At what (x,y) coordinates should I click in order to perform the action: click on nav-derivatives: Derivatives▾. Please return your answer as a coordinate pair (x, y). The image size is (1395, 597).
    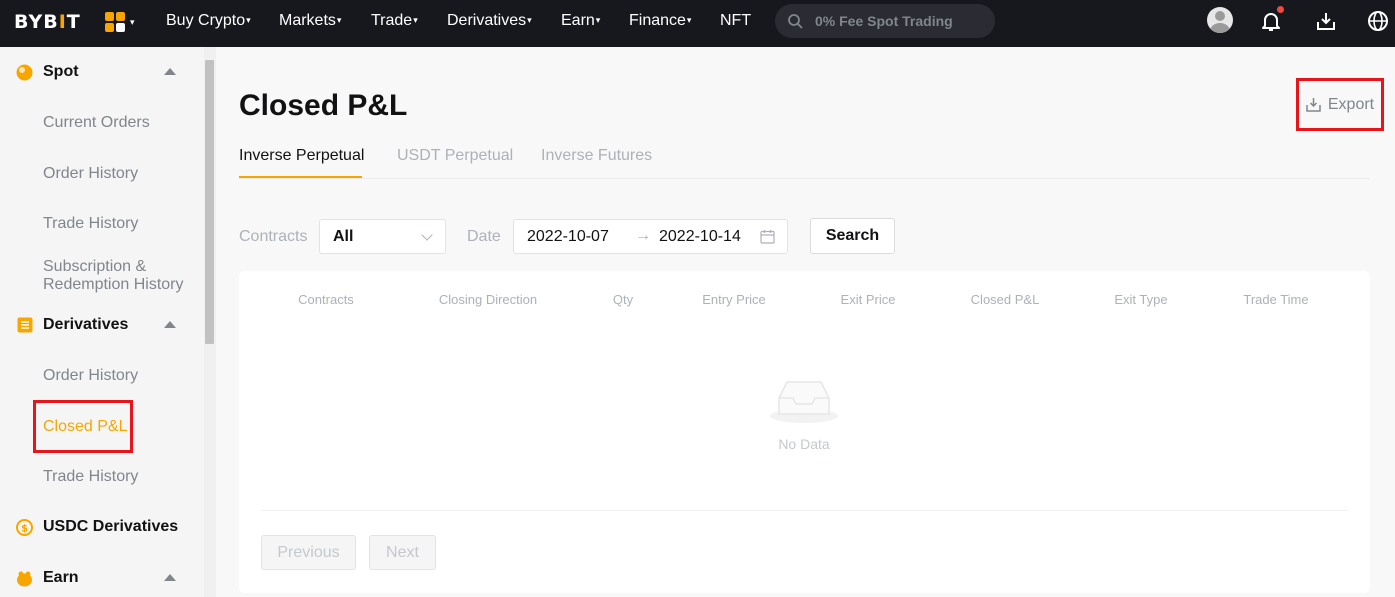
    Looking at the image, I should click on (489, 21).